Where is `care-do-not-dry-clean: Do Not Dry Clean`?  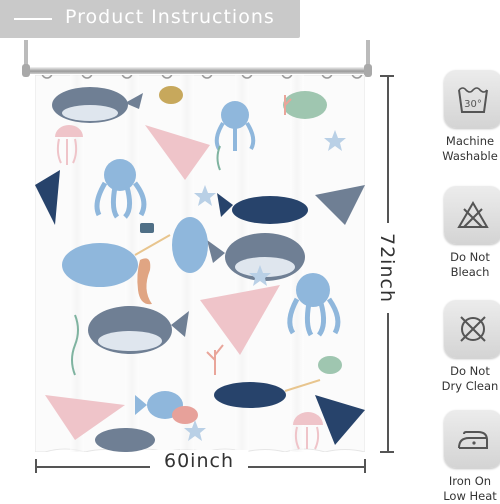
care-do-not-dry-clean: Do Not Dry Clean is located at coordinates (467, 347).